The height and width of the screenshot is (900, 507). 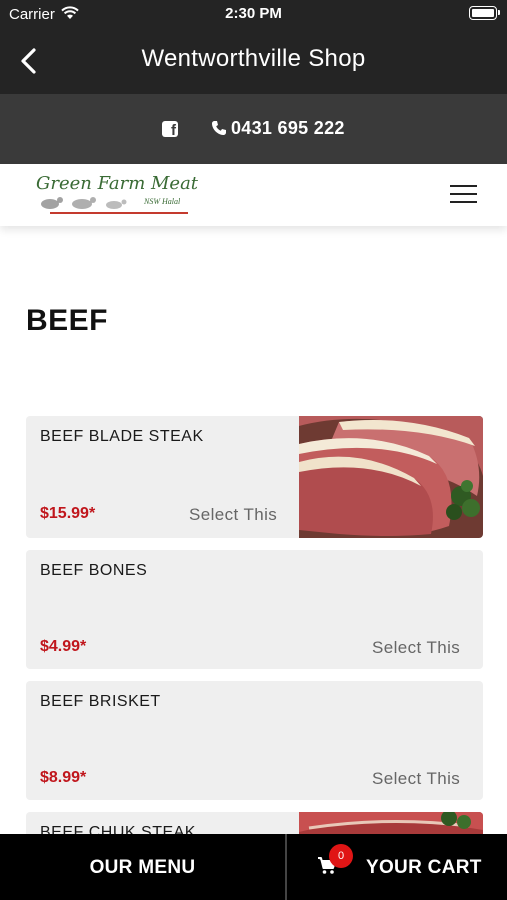 What do you see at coordinates (63, 777) in the screenshot?
I see `product-price: $8.99*` at bounding box center [63, 777].